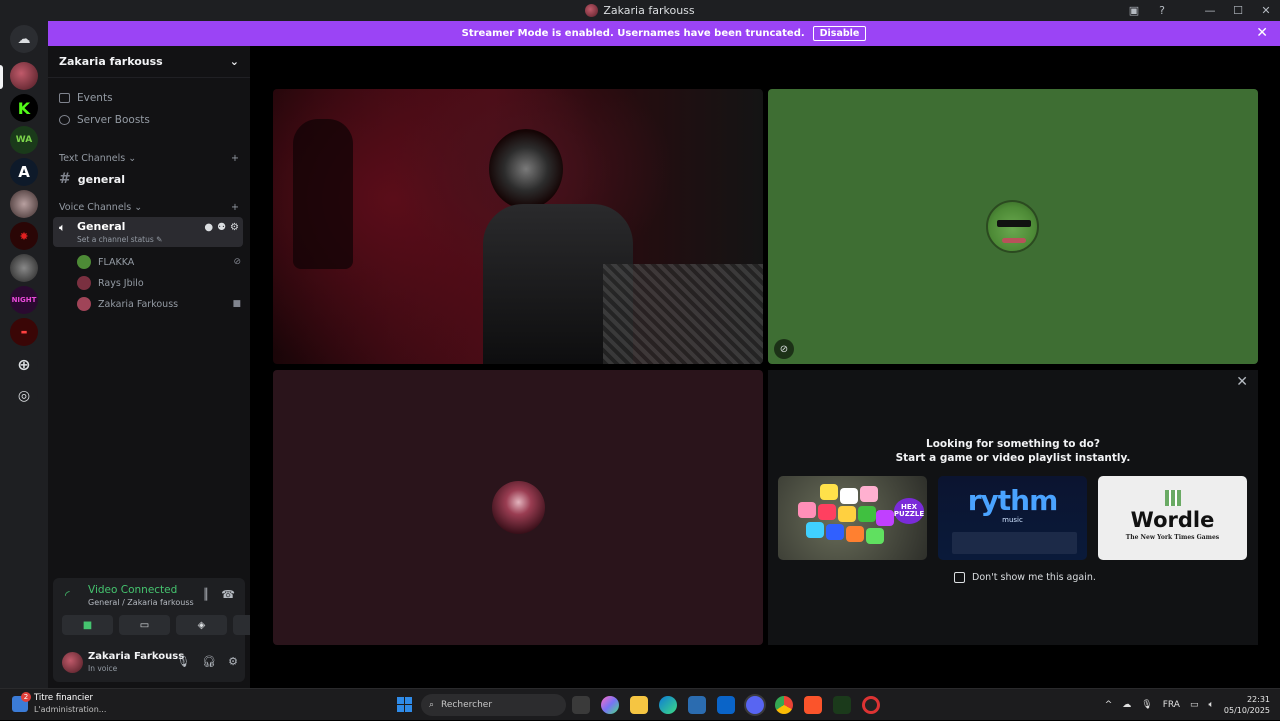 Image resolution: width=1280 pixels, height=721 pixels. What do you see at coordinates (234, 227) in the screenshot?
I see `gear-icon: ⚙` at bounding box center [234, 227].